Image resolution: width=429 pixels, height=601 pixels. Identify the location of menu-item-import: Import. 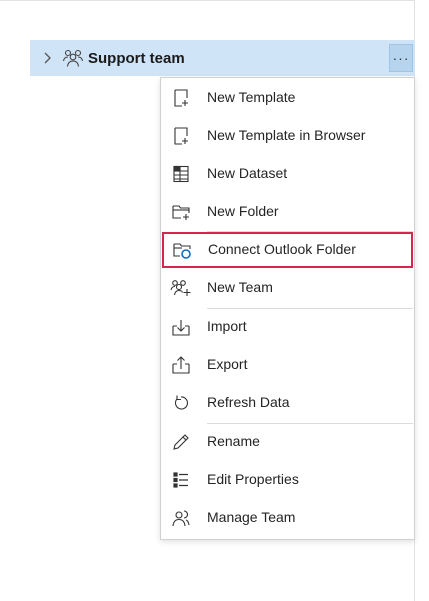
(287, 327).